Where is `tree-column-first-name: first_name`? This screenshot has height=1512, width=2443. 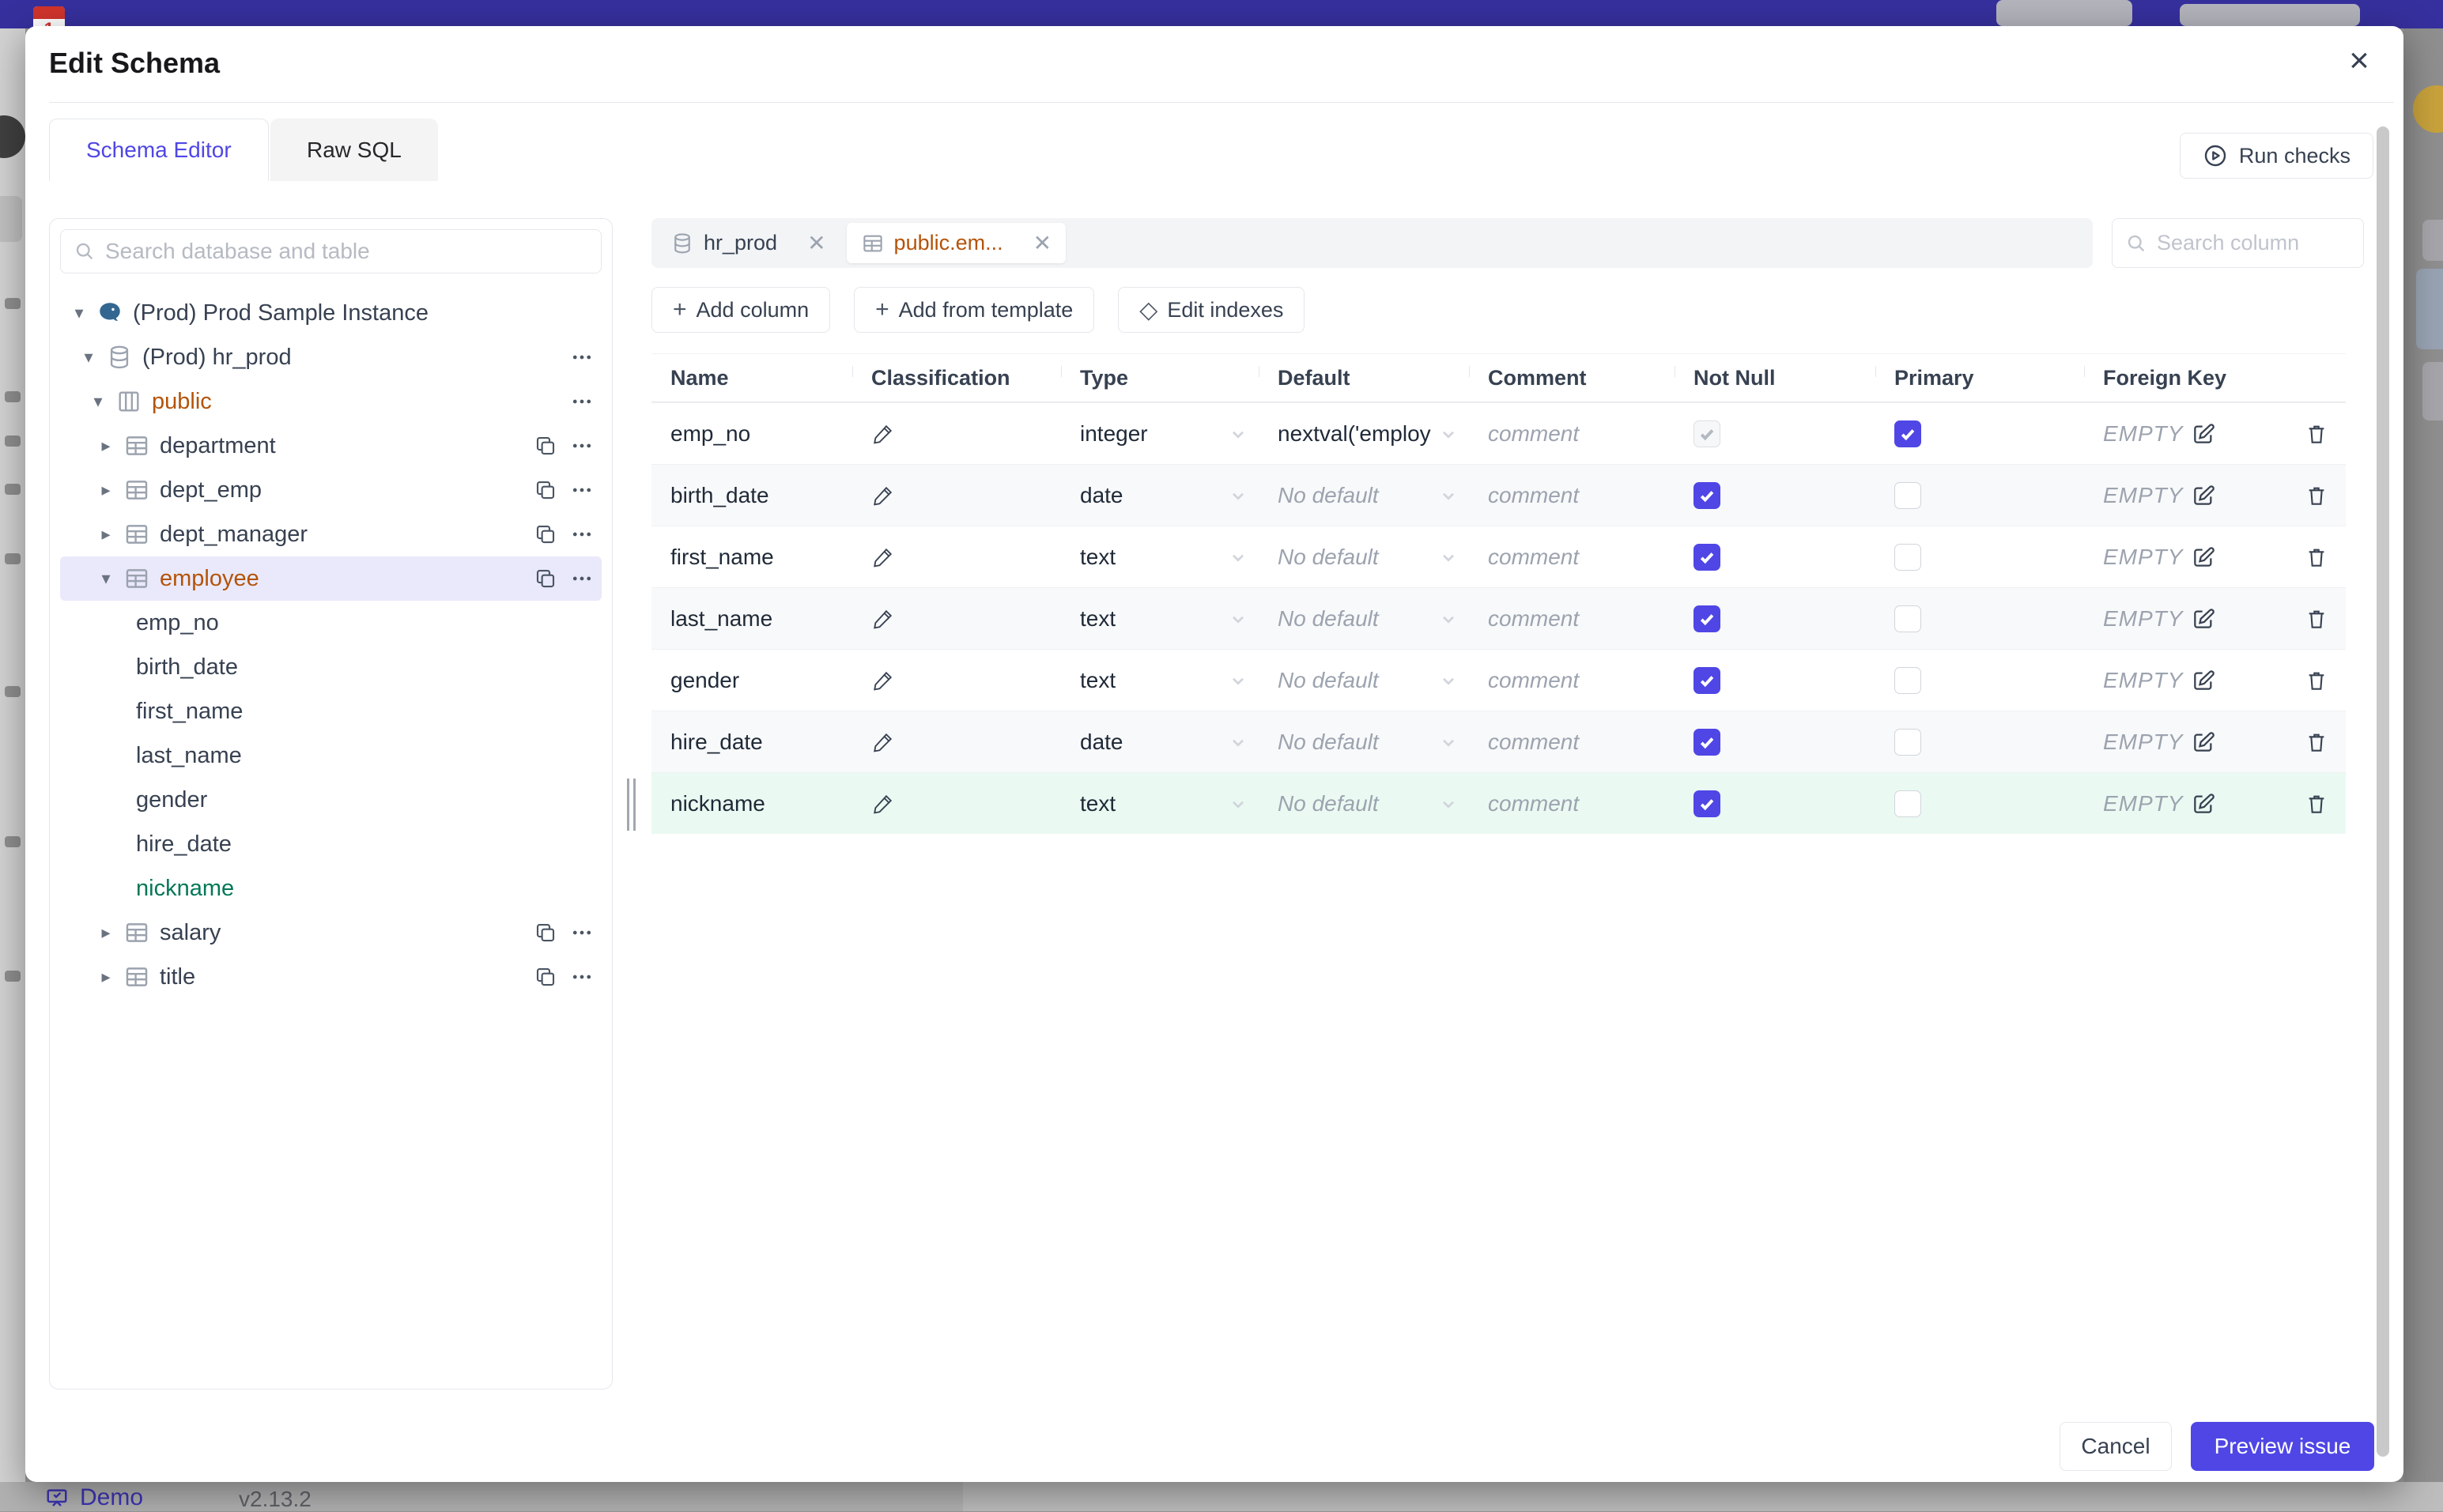
tree-column-first-name: first_name is located at coordinates (331, 711).